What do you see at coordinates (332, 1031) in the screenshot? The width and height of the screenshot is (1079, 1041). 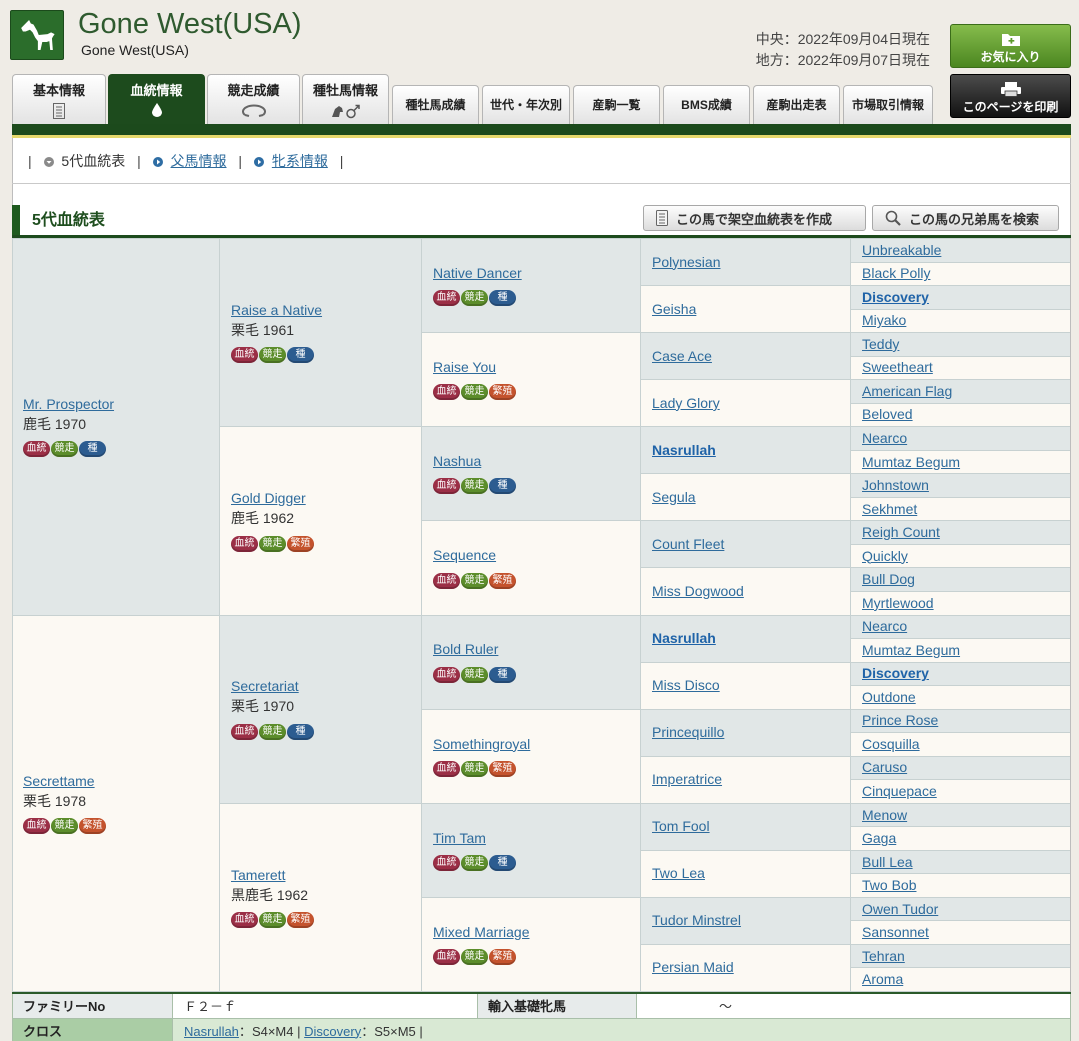 I see `cross-horse-link: Discovery` at bounding box center [332, 1031].